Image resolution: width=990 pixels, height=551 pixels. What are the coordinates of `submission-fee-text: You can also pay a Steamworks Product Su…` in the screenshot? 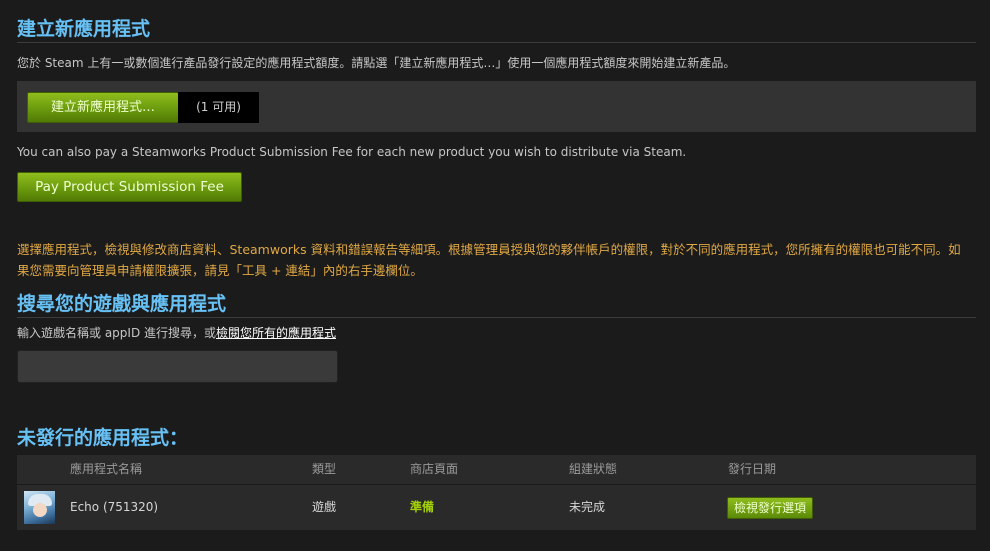 It's located at (352, 152).